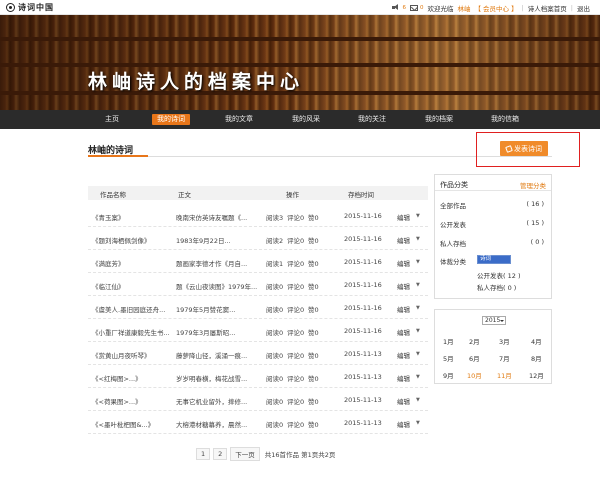 This screenshot has height=484, width=600. Describe the element at coordinates (547, 8) in the screenshot. I see `archive-home-link: 诗人档案首页` at that location.